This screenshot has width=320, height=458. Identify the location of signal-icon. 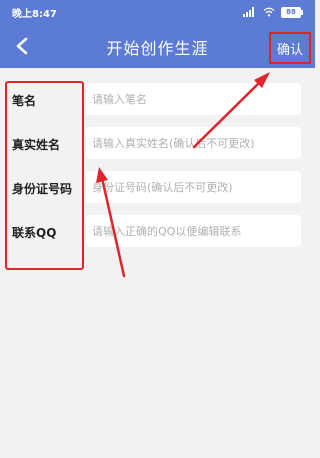
(248, 12).